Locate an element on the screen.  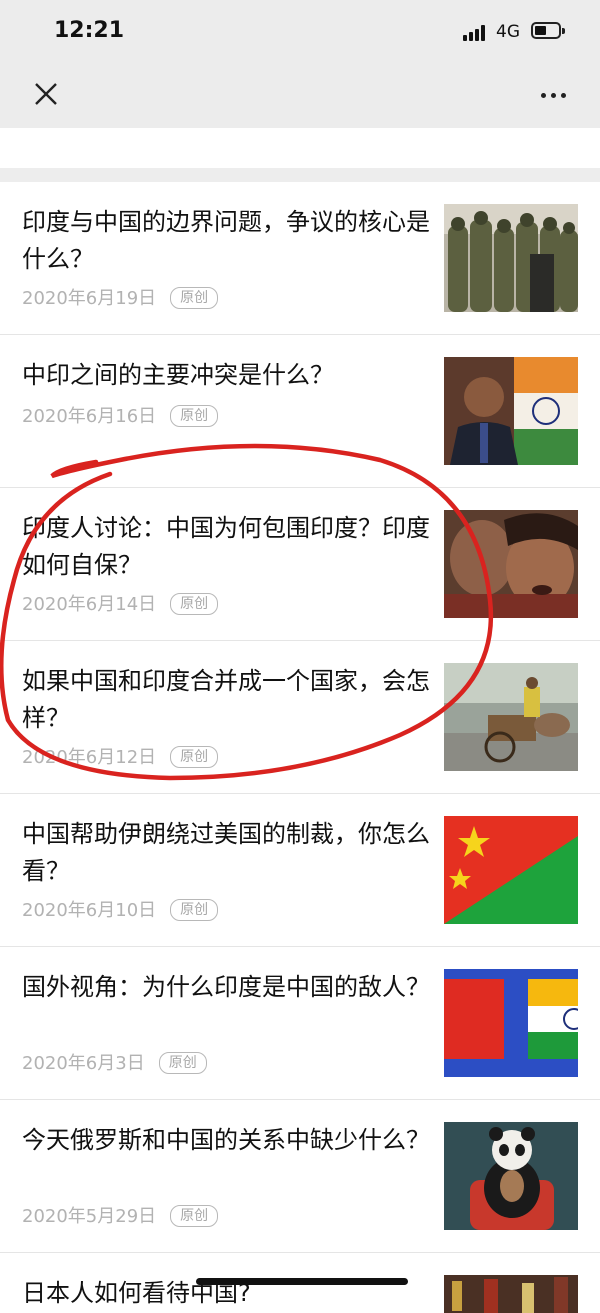
soldiers-photo is located at coordinates (511, 258).